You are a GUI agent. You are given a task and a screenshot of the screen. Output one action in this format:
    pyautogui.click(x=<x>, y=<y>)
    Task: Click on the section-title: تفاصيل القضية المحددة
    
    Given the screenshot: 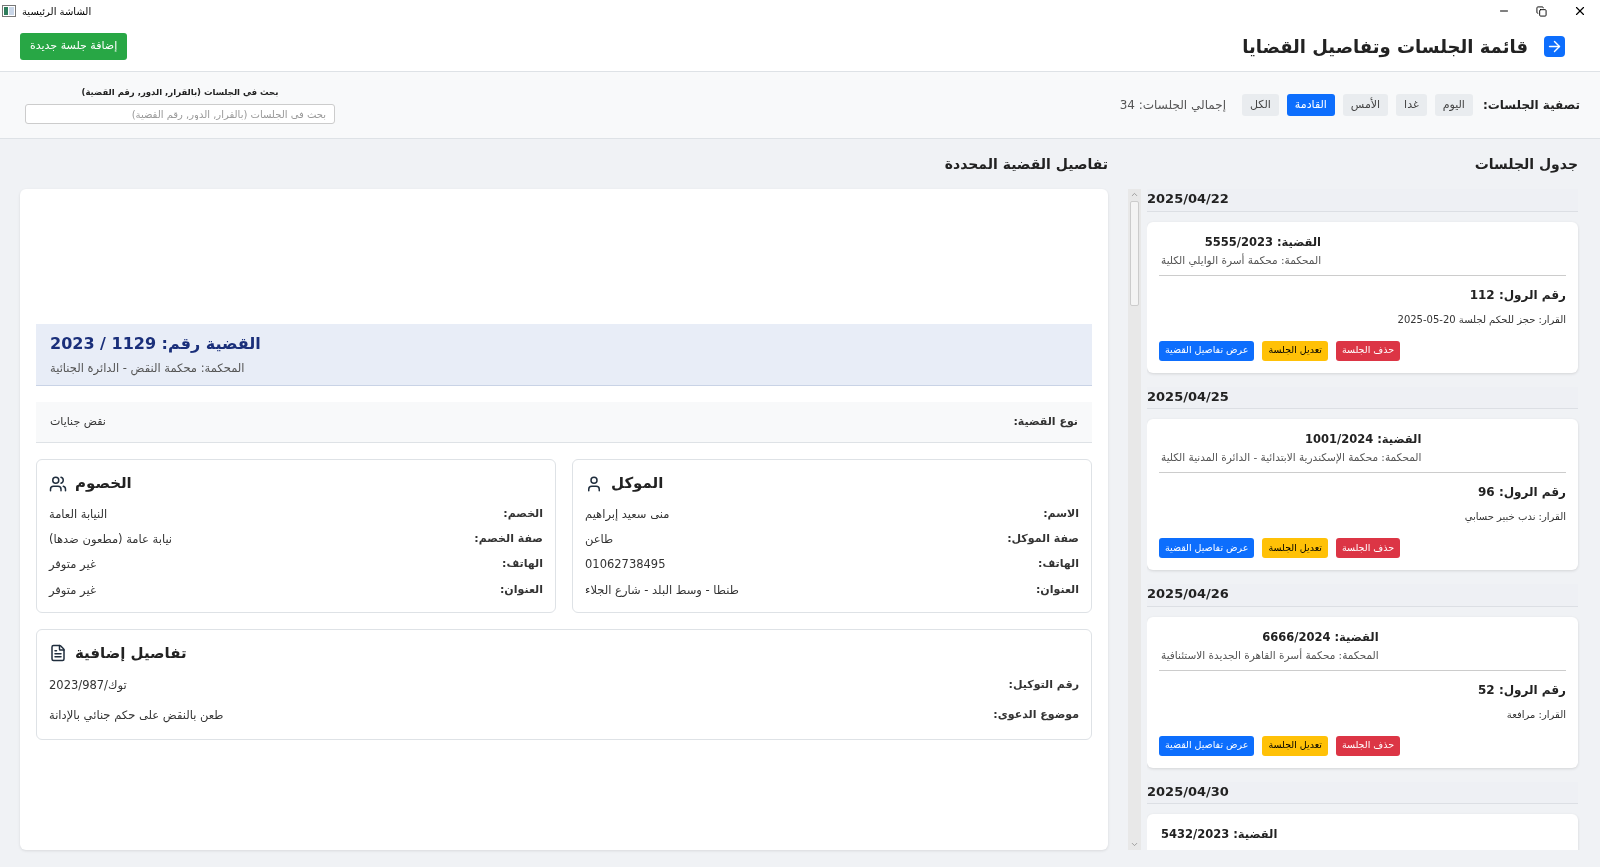 What is the action you would take?
    pyautogui.click(x=1026, y=164)
    